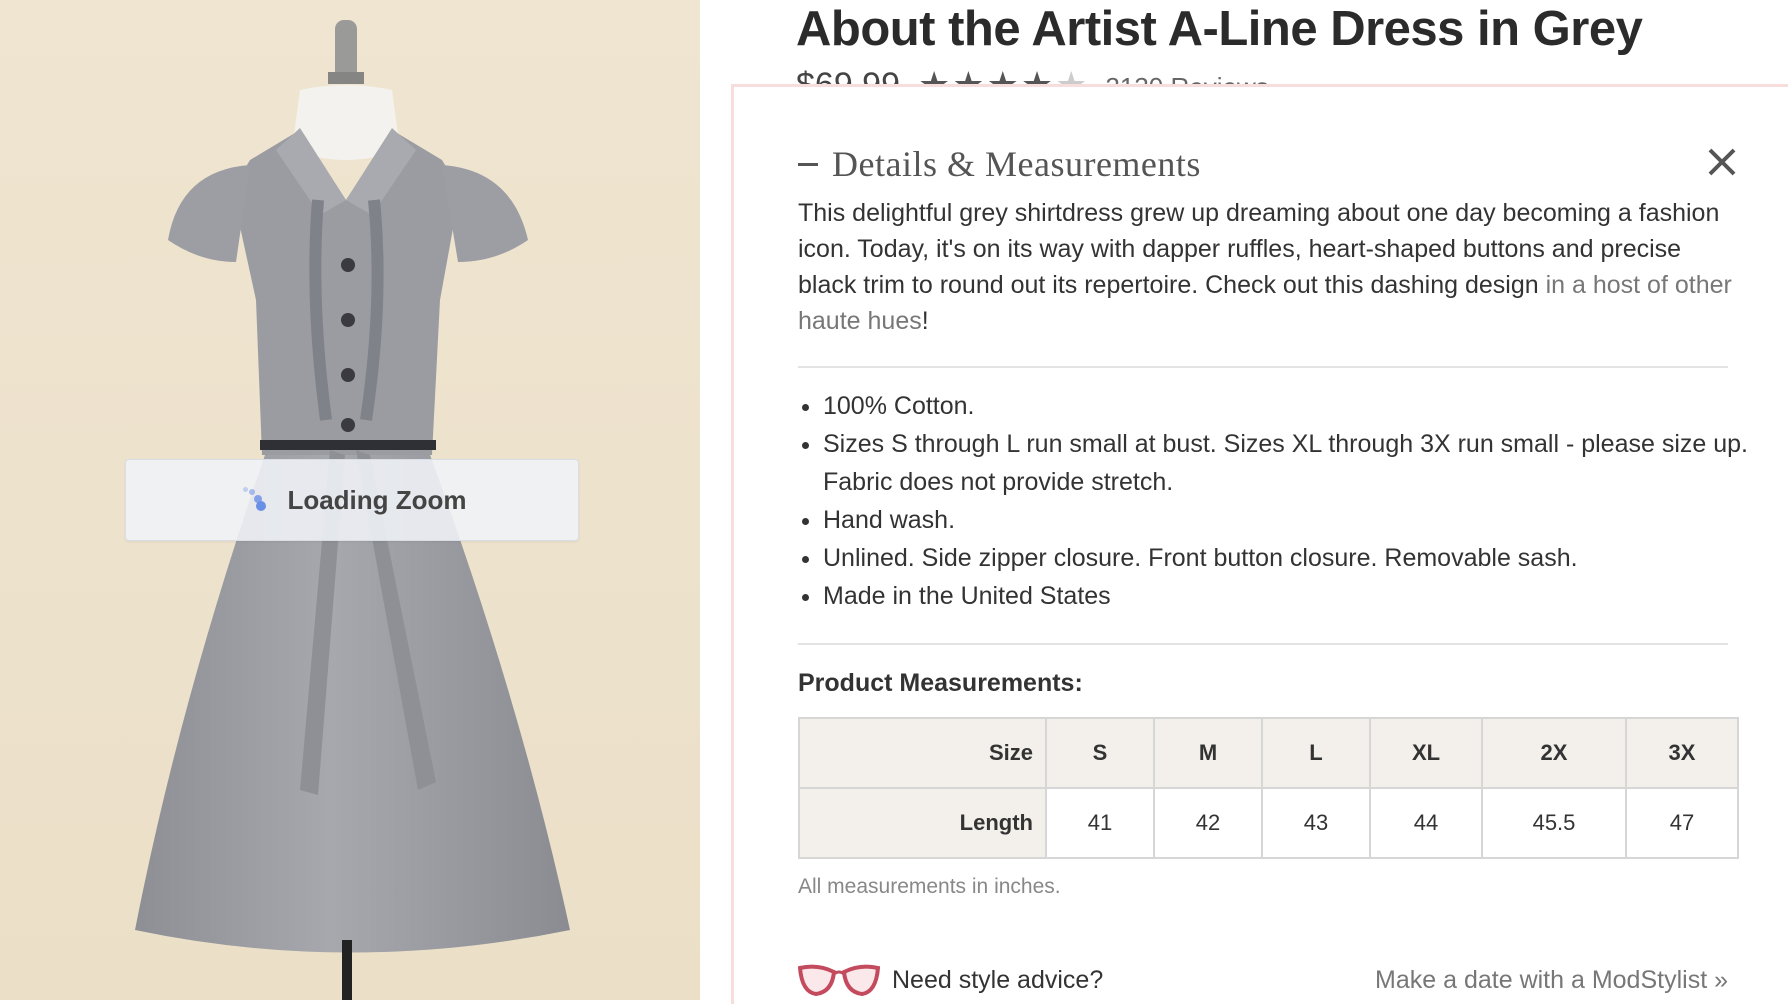 This screenshot has height=1004, width=1788. I want to click on collapse-icon, so click(808, 164).